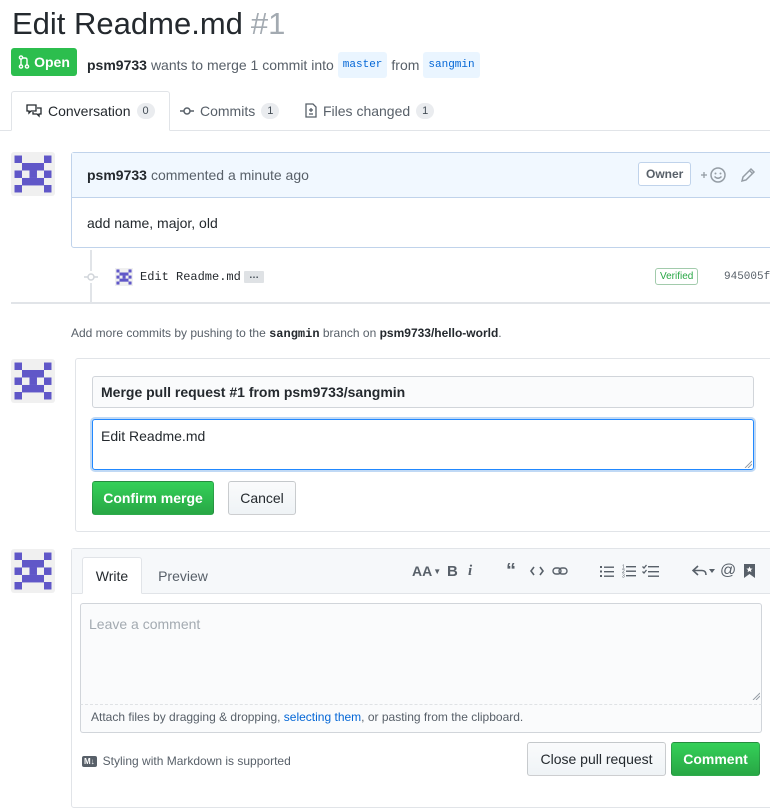 The height and width of the screenshot is (808, 770). What do you see at coordinates (452, 571) in the screenshot?
I see `bold-icon: B` at bounding box center [452, 571].